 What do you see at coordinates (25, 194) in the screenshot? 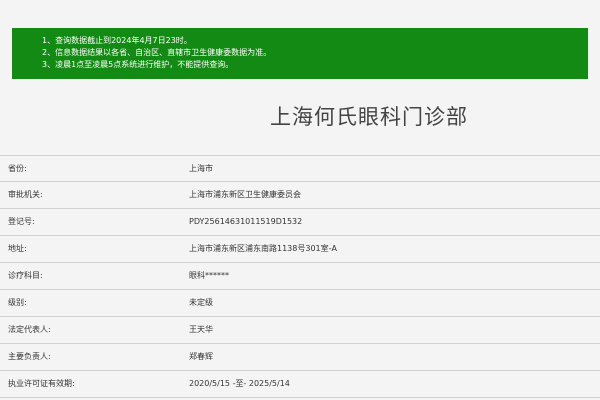
I see `row-label: 审批机关:` at bounding box center [25, 194].